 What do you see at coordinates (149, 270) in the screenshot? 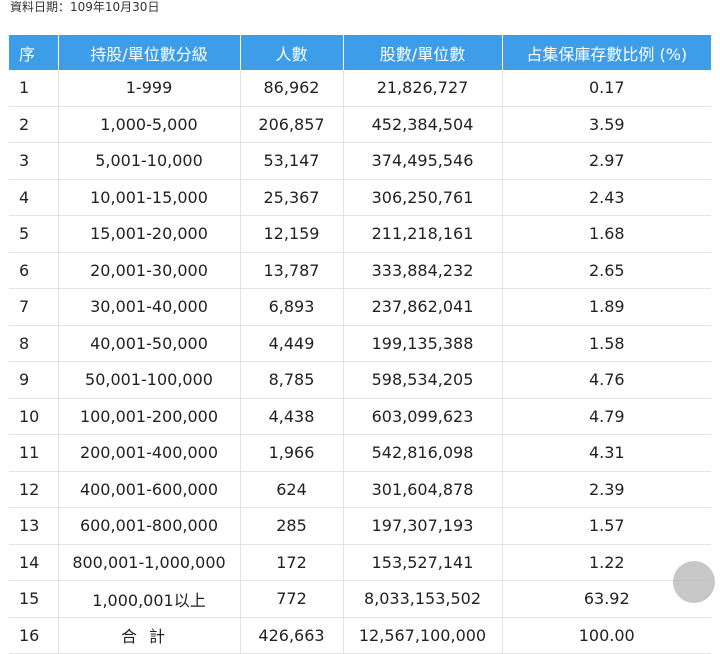
I see `cell-range: 20,001-30,000` at bounding box center [149, 270].